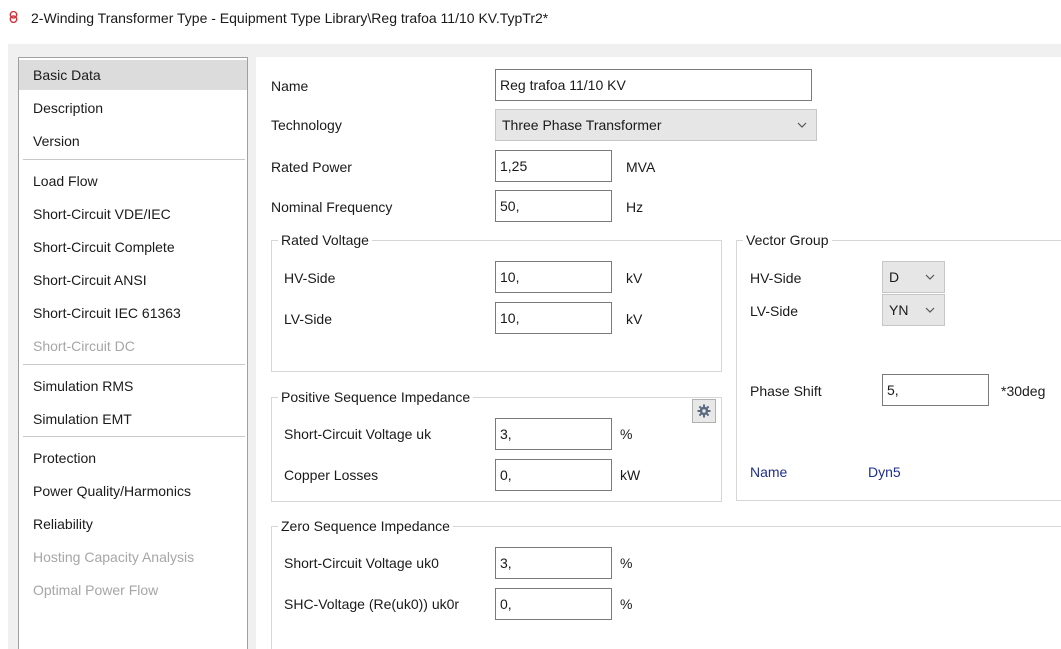 This screenshot has width=1061, height=649. Describe the element at coordinates (96, 590) in the screenshot. I see `sidebar-item-label: Optimal Power Flow` at that location.